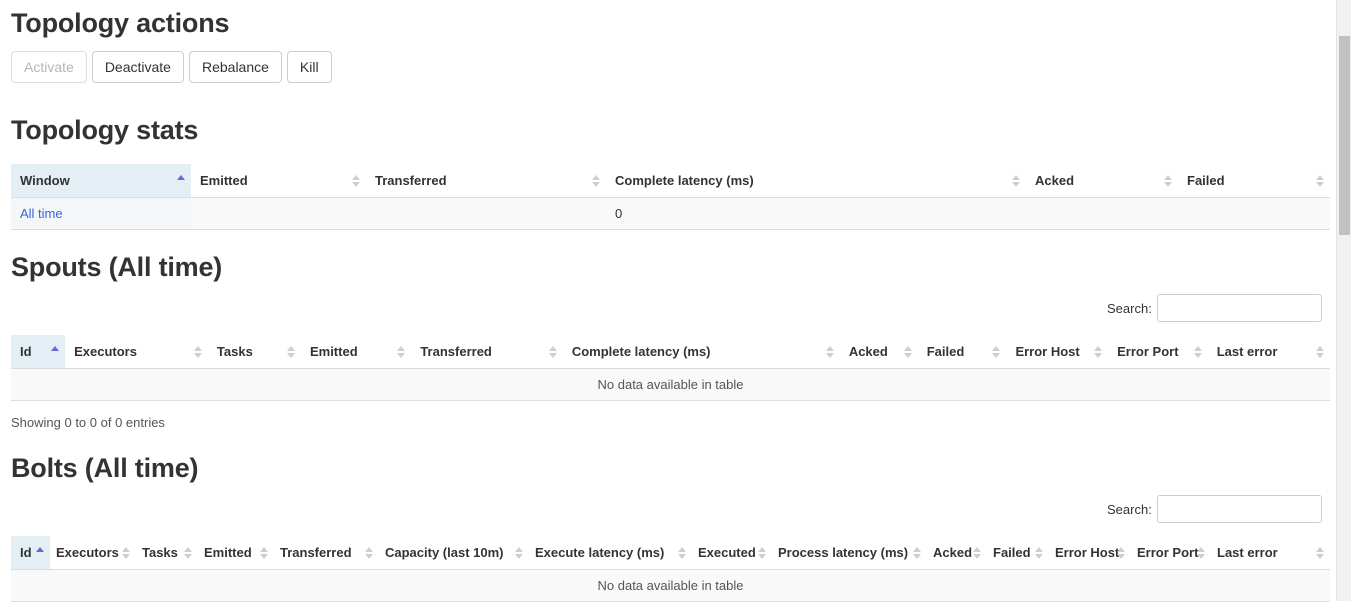 This screenshot has height=602, width=1351. I want to click on column-label: Process latency (ms), so click(843, 552).